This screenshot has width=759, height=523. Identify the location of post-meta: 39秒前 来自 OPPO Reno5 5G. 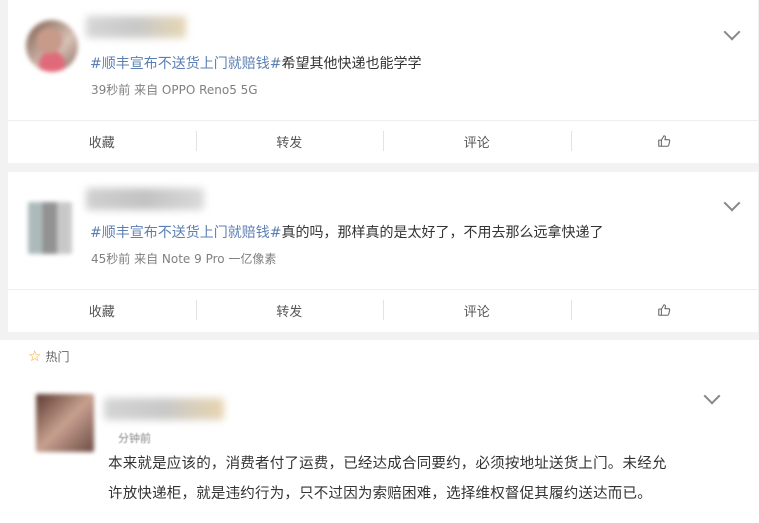
(174, 90).